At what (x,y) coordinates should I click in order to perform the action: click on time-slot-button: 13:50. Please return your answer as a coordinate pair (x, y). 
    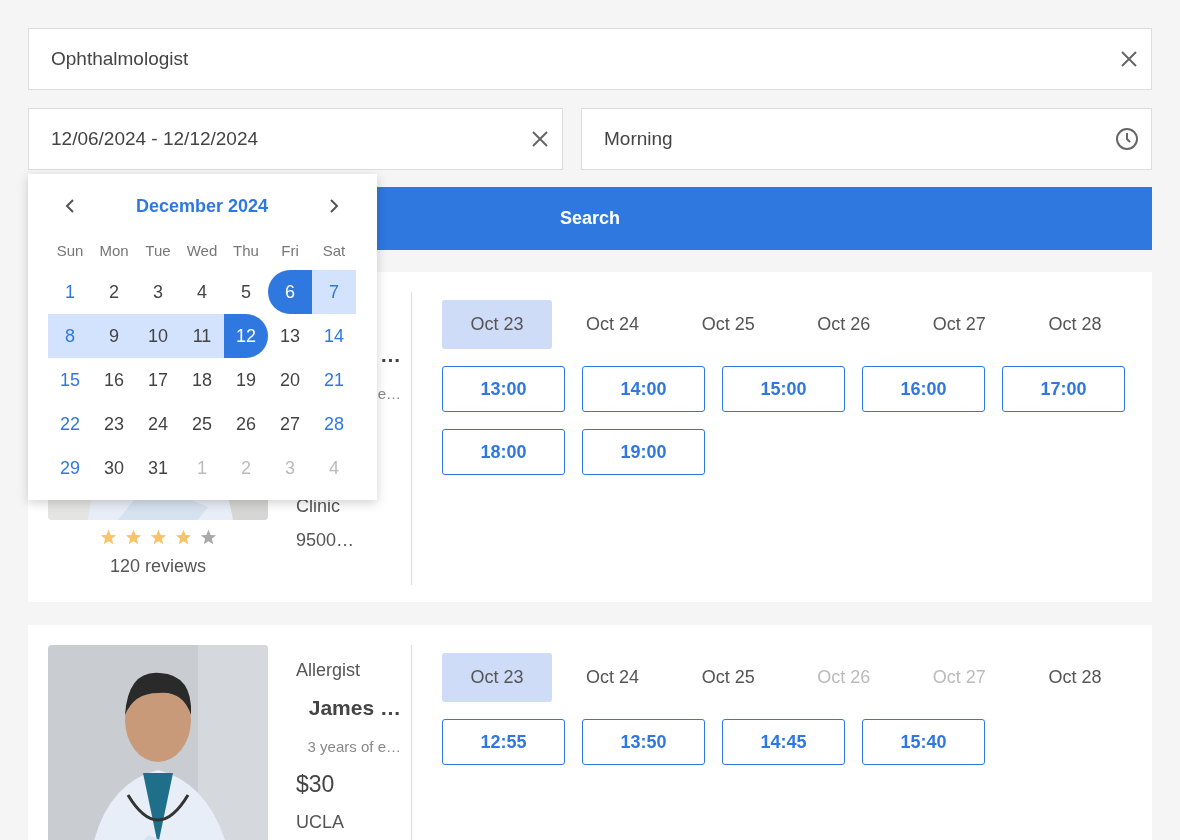
    Looking at the image, I should click on (643, 742).